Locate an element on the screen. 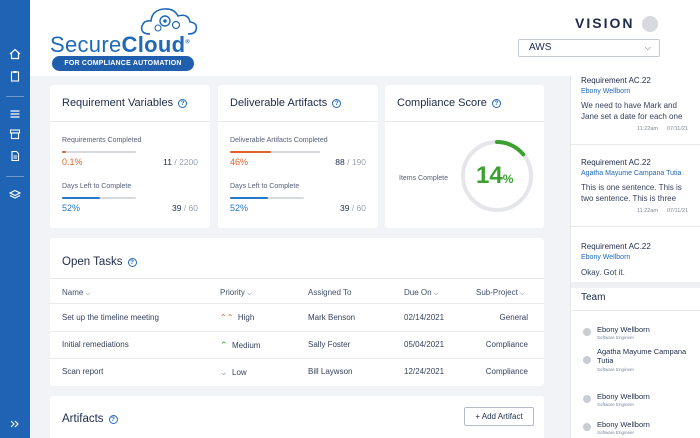 The image size is (700, 438). brand-name: SecureCloud® is located at coordinates (120, 44).